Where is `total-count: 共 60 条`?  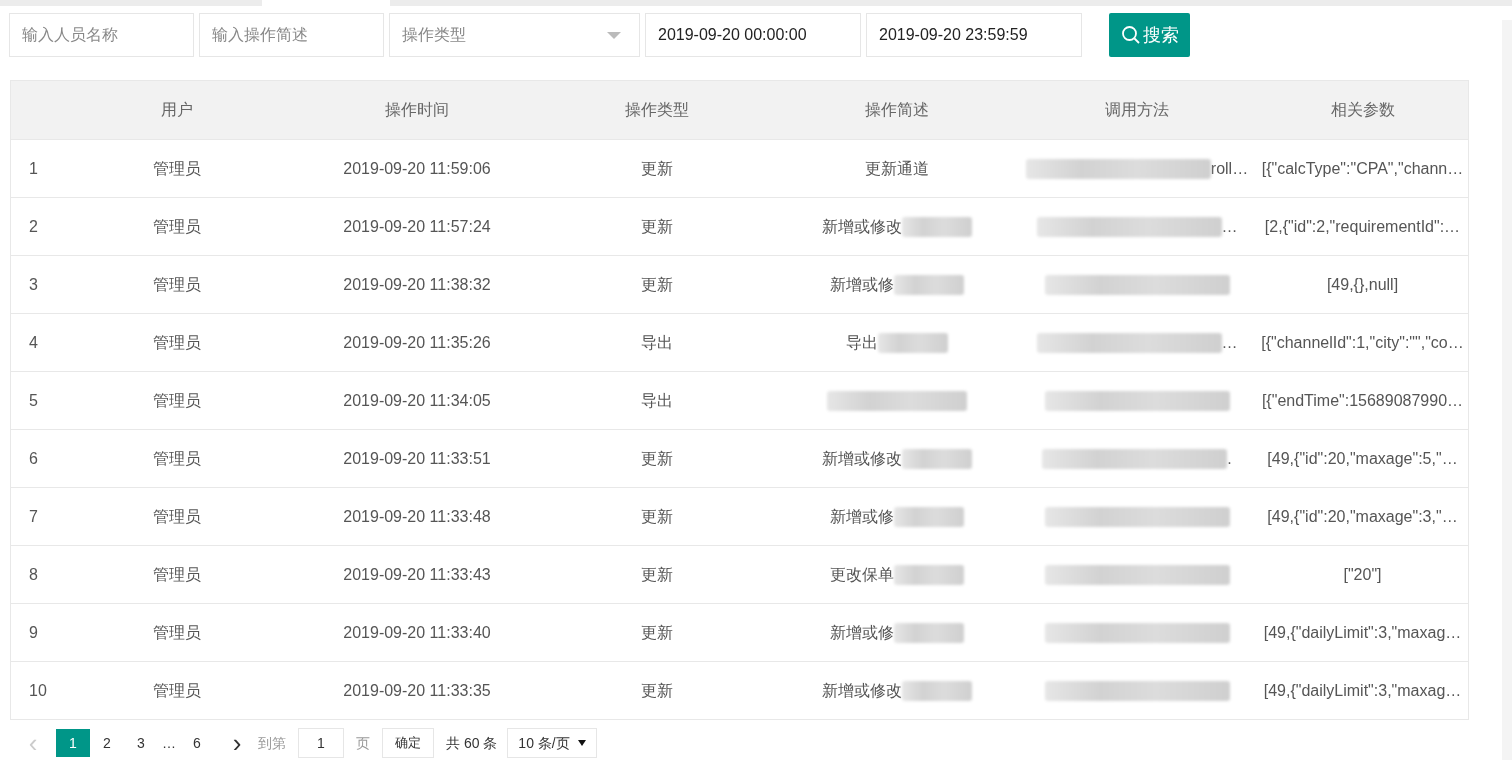 total-count: 共 60 条 is located at coordinates (472, 743).